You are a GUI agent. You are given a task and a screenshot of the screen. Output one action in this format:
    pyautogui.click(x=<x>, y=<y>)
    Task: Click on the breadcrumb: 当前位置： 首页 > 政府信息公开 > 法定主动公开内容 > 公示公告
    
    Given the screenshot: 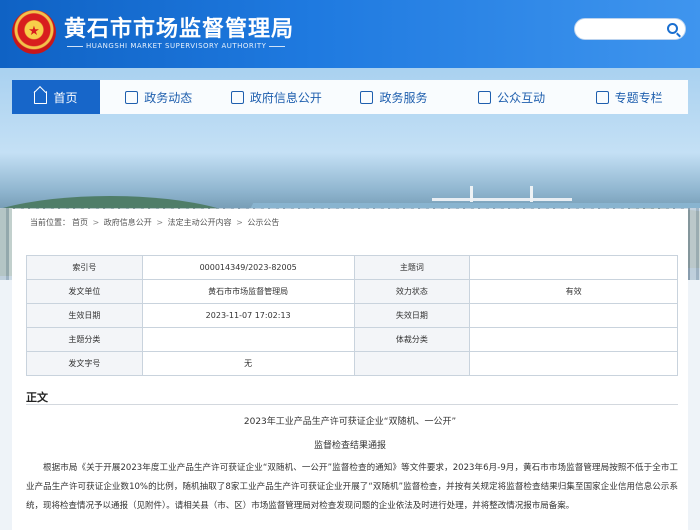 What is the action you would take?
    pyautogui.click(x=155, y=222)
    